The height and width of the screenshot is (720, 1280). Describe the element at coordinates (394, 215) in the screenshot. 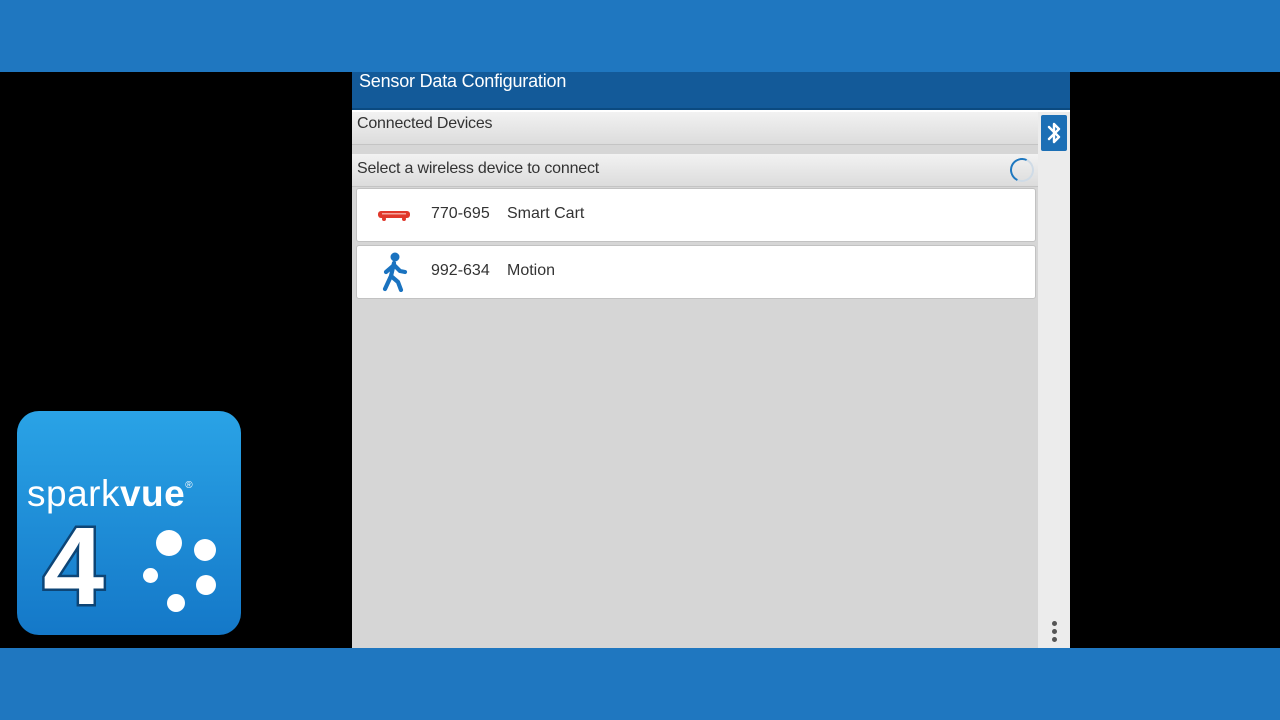

I see `smart-cart-icon` at that location.